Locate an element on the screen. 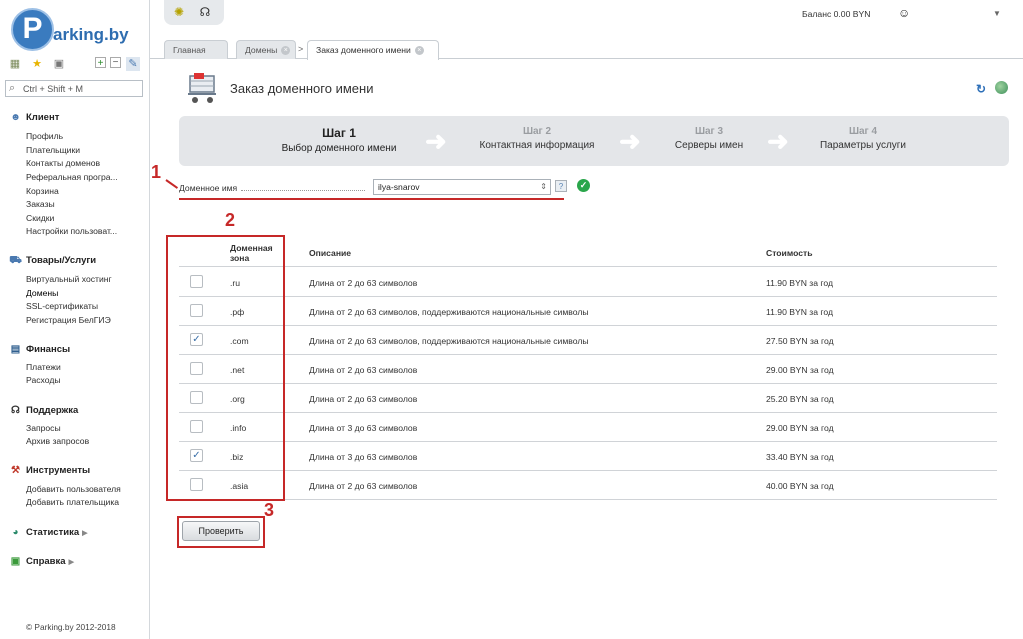  tab-domain-order: Заказ доменного имени × is located at coordinates (373, 50).